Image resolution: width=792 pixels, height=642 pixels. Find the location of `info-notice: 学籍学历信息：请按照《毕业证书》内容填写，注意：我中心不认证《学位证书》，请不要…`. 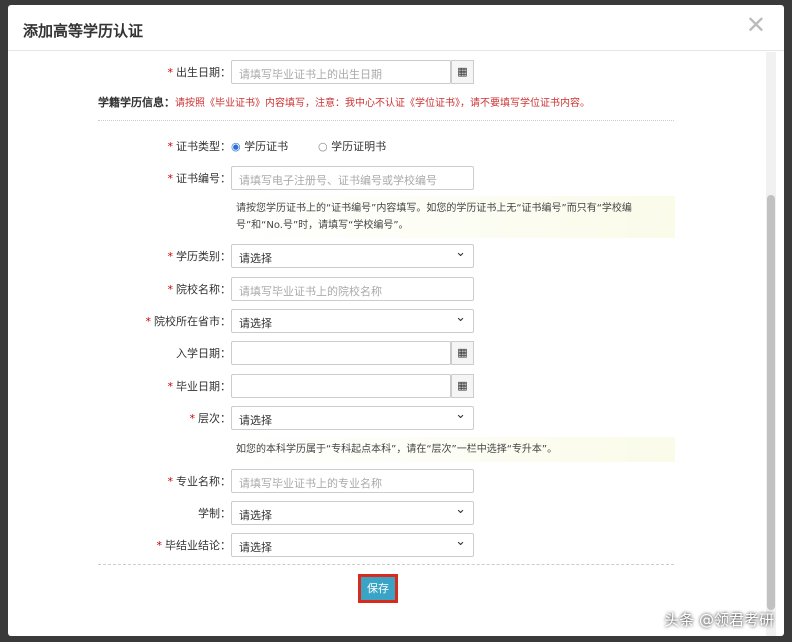

info-notice: 学籍学历信息：请按照《毕业证书》内容填写，注意：我中心不认证《学位证书》，请不要… is located at coordinates (344, 102).